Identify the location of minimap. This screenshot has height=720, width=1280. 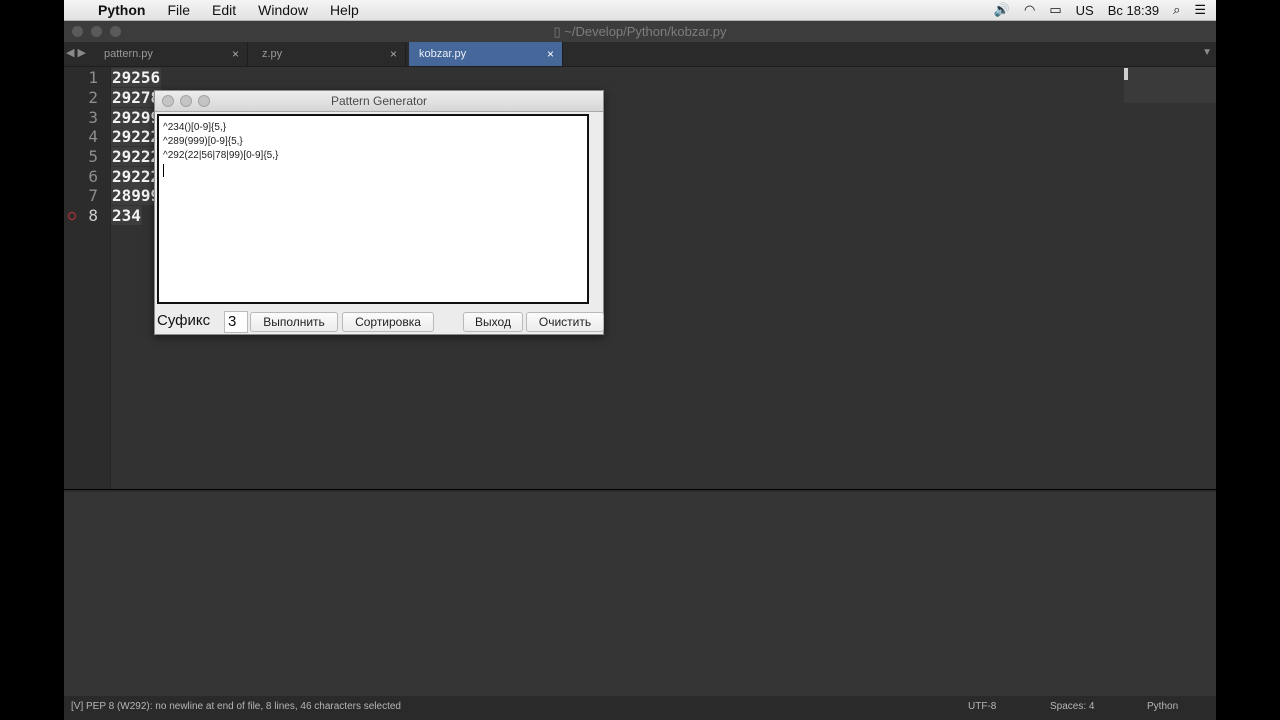
(1170, 85).